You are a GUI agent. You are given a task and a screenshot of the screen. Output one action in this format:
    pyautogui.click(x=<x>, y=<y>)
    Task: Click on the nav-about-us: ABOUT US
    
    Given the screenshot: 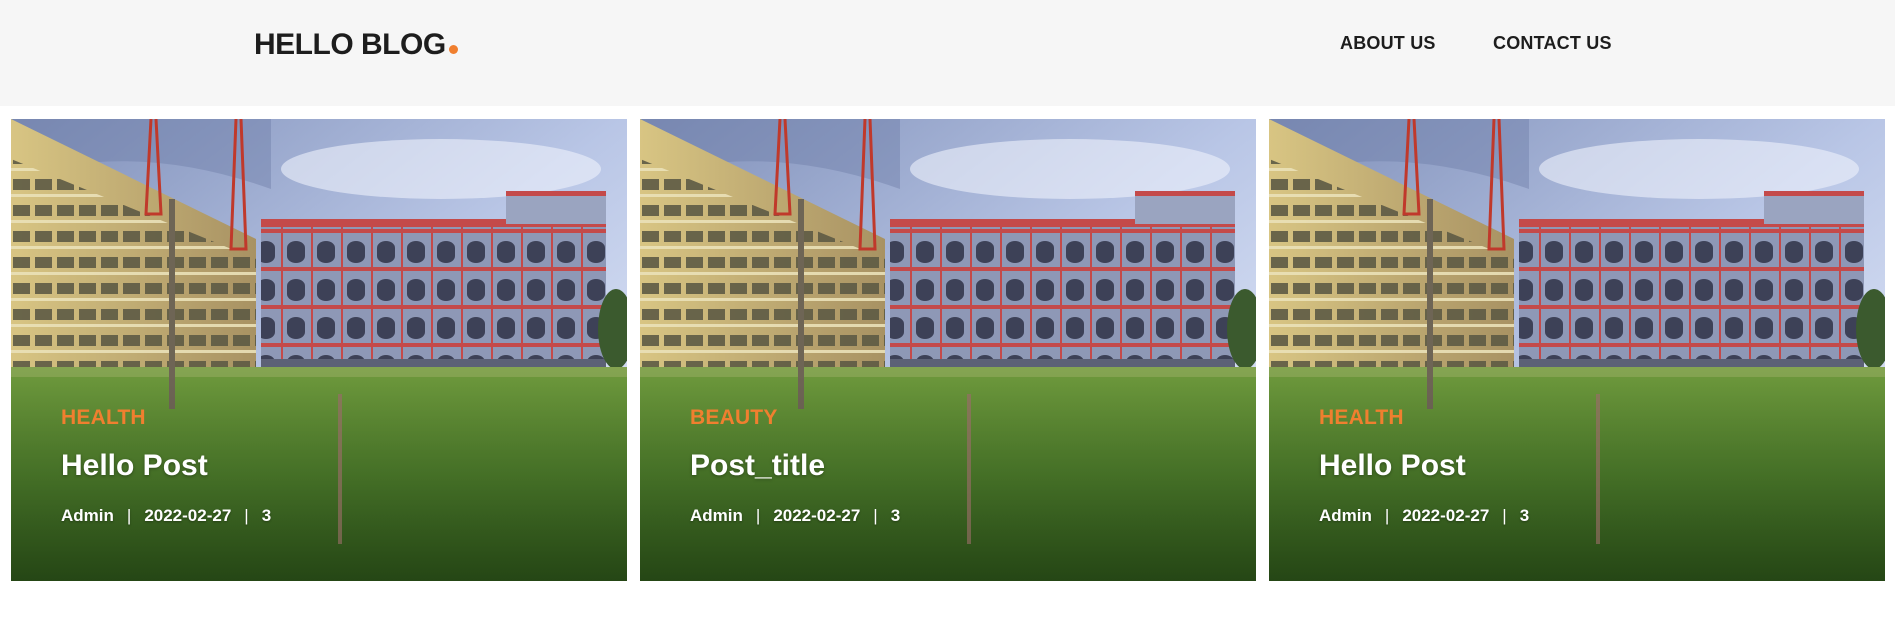 What is the action you would take?
    pyautogui.click(x=1388, y=43)
    